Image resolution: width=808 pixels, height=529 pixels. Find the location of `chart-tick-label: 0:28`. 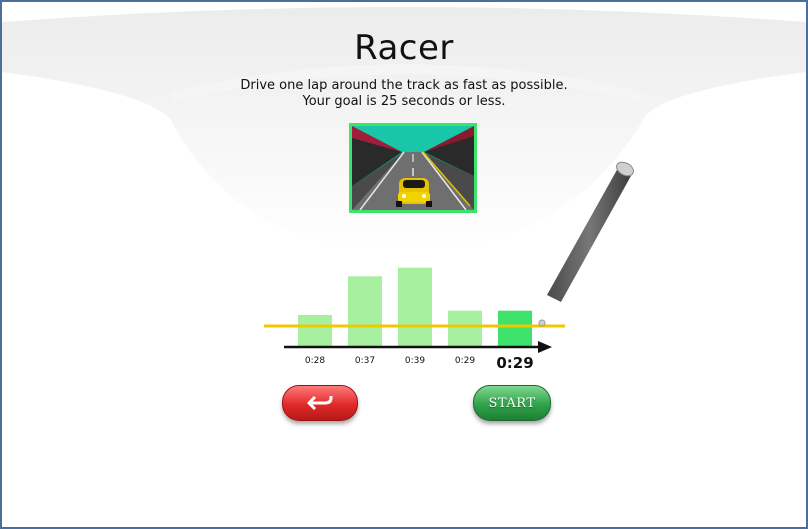

chart-tick-label: 0:28 is located at coordinates (315, 361).